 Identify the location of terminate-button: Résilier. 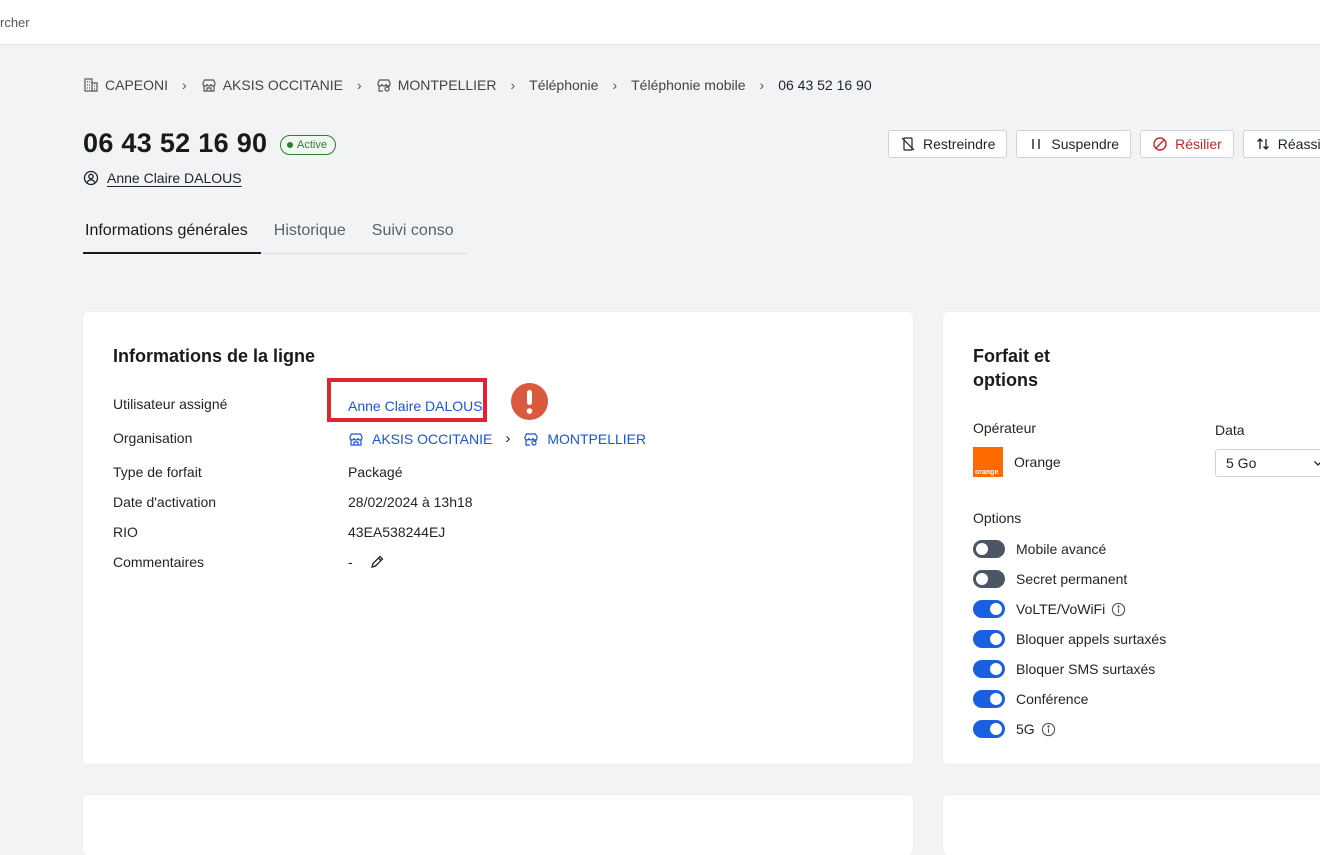
(1187, 144).